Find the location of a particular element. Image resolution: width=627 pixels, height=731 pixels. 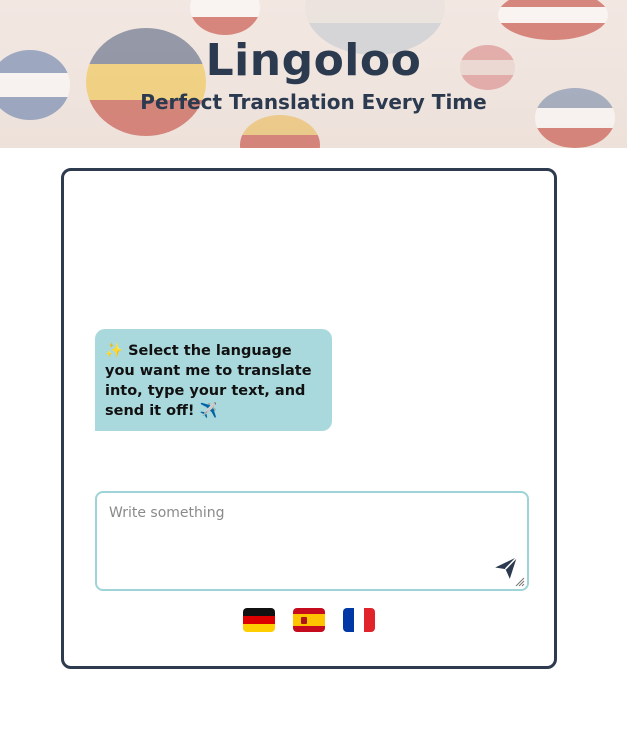

resize-grip-icon is located at coordinates (520, 582).